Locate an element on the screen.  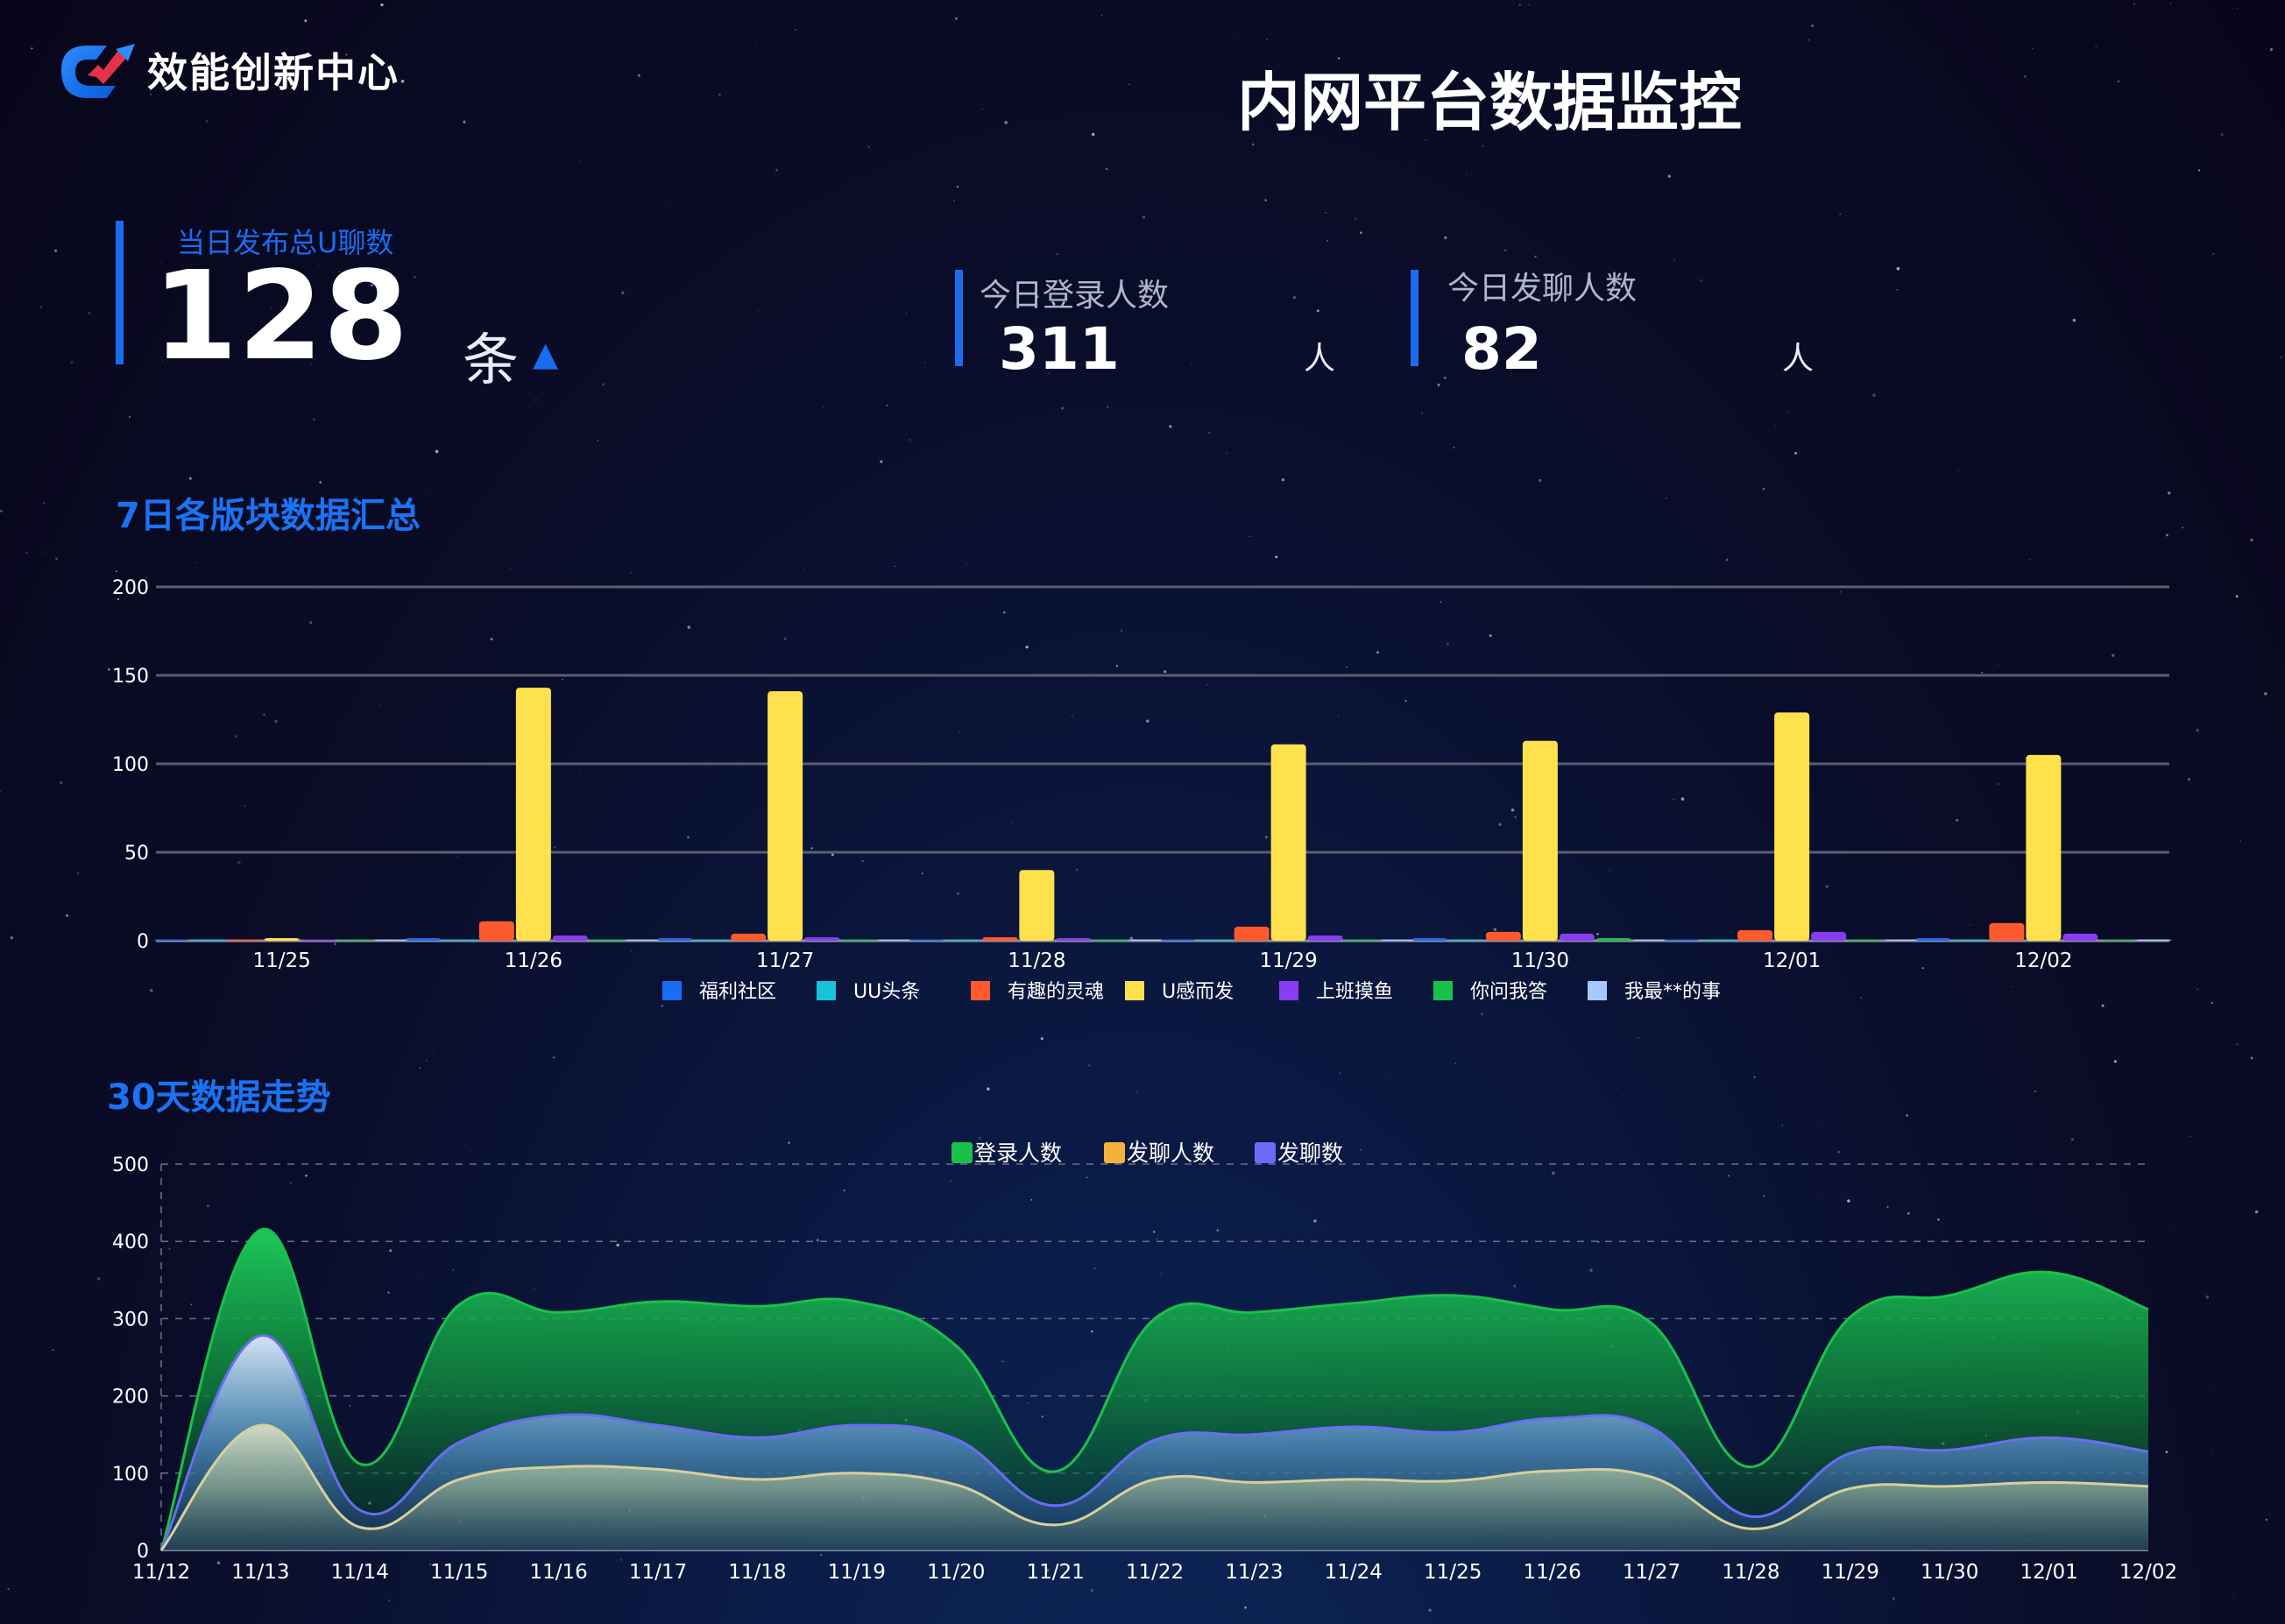
x-tick-label: 11/19 is located at coordinates (857, 1572).